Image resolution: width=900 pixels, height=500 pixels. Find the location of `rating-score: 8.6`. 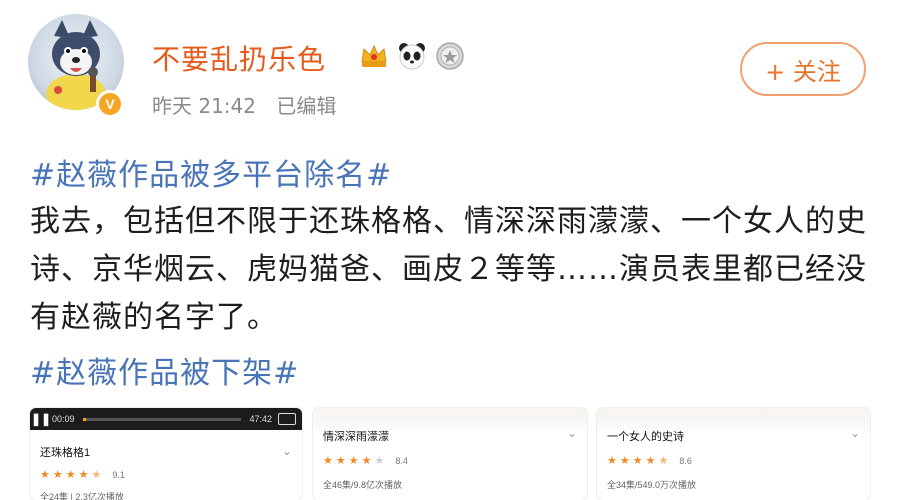

rating-score: 8.6 is located at coordinates (685, 460).